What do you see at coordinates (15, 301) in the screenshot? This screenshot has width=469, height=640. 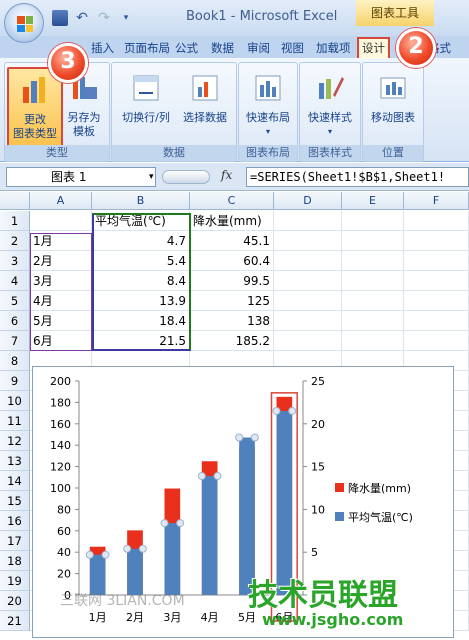 I see `row-header: 5` at bounding box center [15, 301].